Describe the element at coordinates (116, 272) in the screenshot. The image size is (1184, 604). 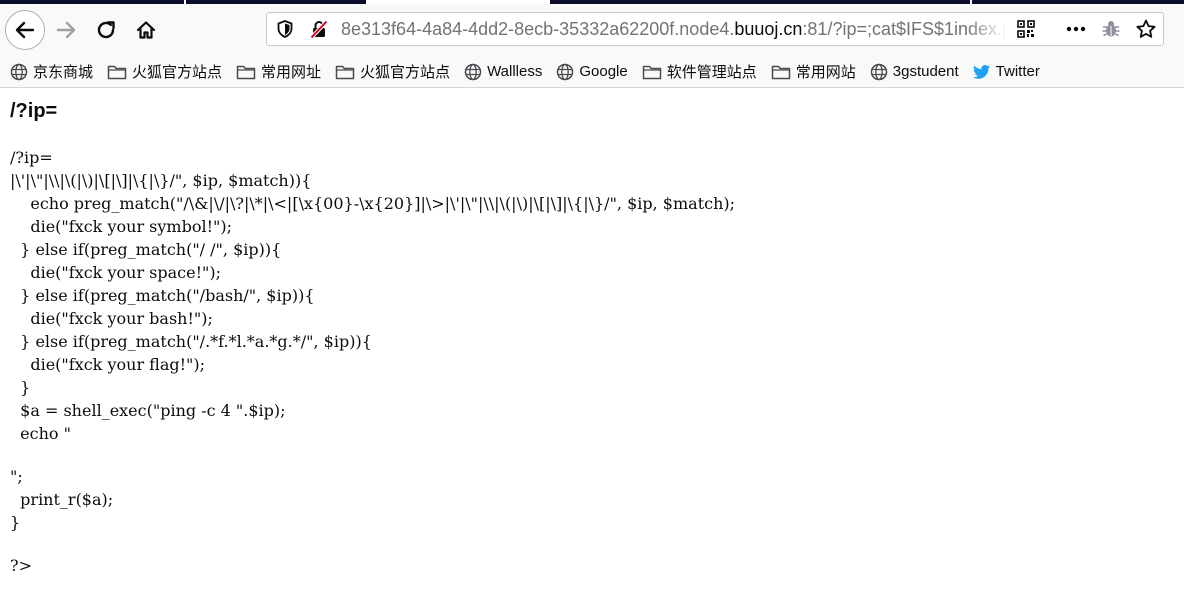
I see `code-line: die("fxck your space!");` at that location.